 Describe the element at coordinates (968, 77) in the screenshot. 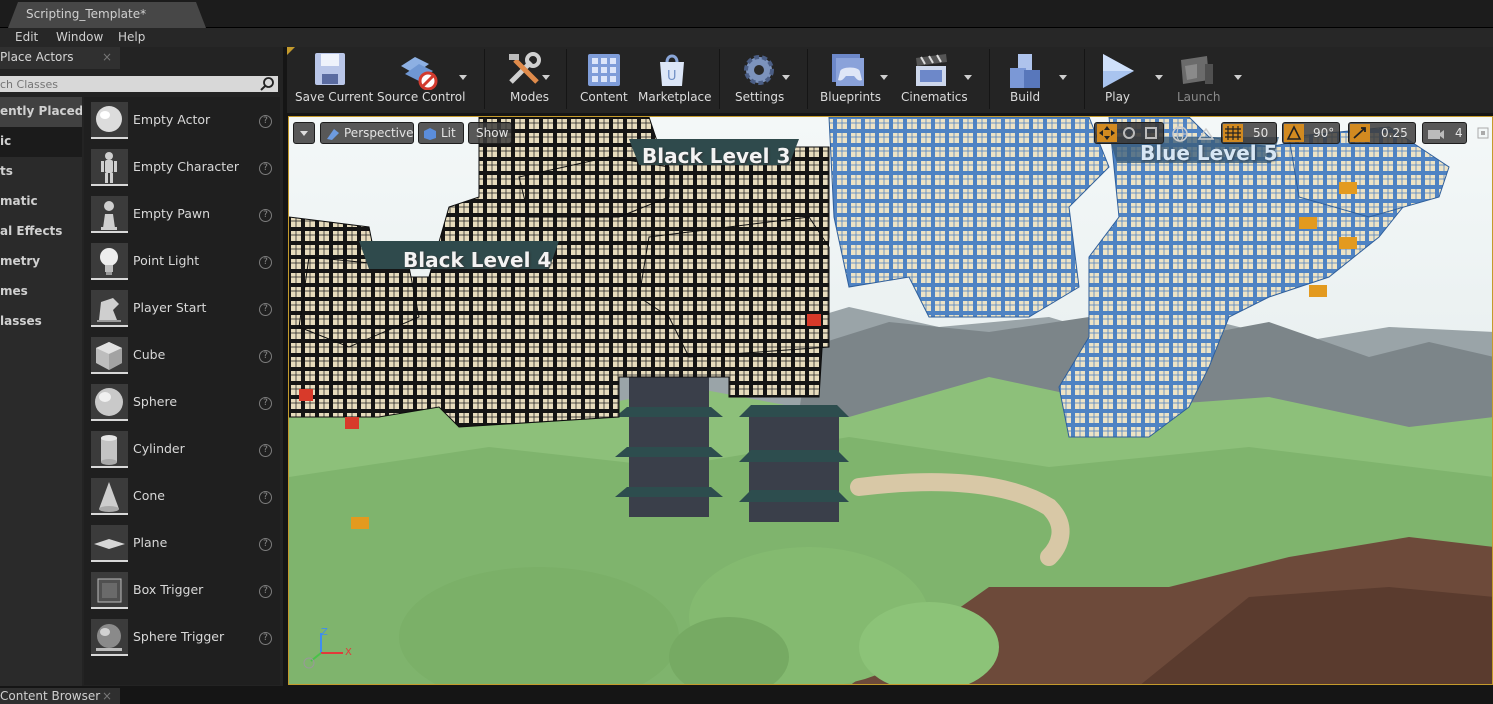

I see `cinematics-dropdown-icon` at that location.